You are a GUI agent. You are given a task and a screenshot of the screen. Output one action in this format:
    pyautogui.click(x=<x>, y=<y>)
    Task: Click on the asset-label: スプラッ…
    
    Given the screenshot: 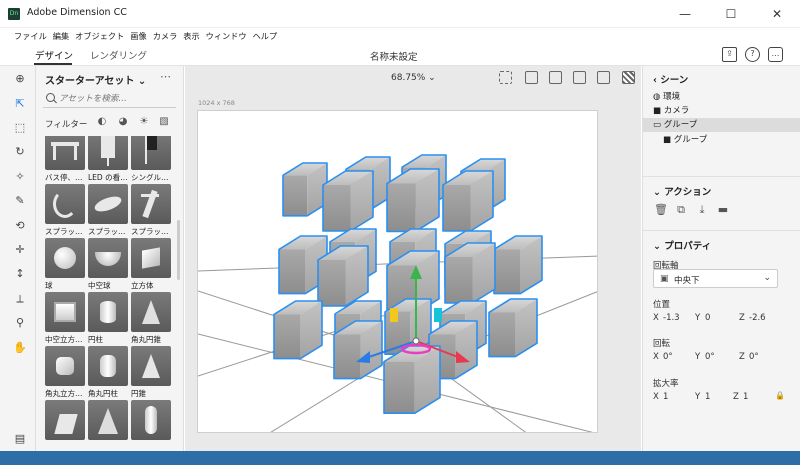 What is the action you would take?
    pyautogui.click(x=107, y=231)
    